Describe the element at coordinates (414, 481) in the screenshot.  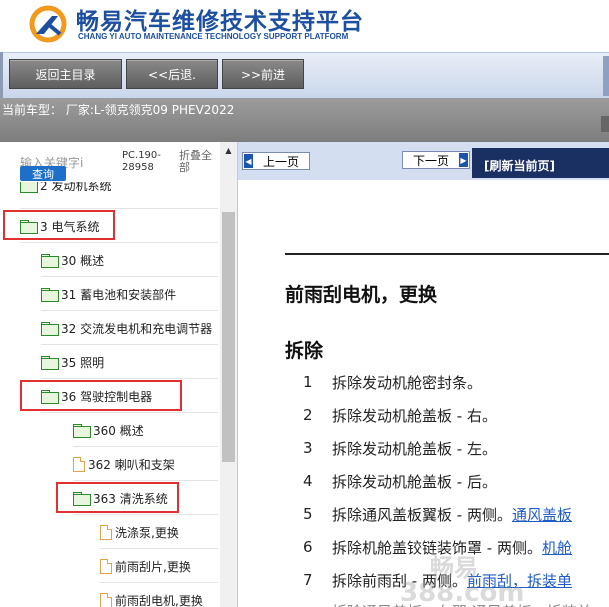
I see `step-text: 拆除发动机舱盖板 - 后。` at that location.